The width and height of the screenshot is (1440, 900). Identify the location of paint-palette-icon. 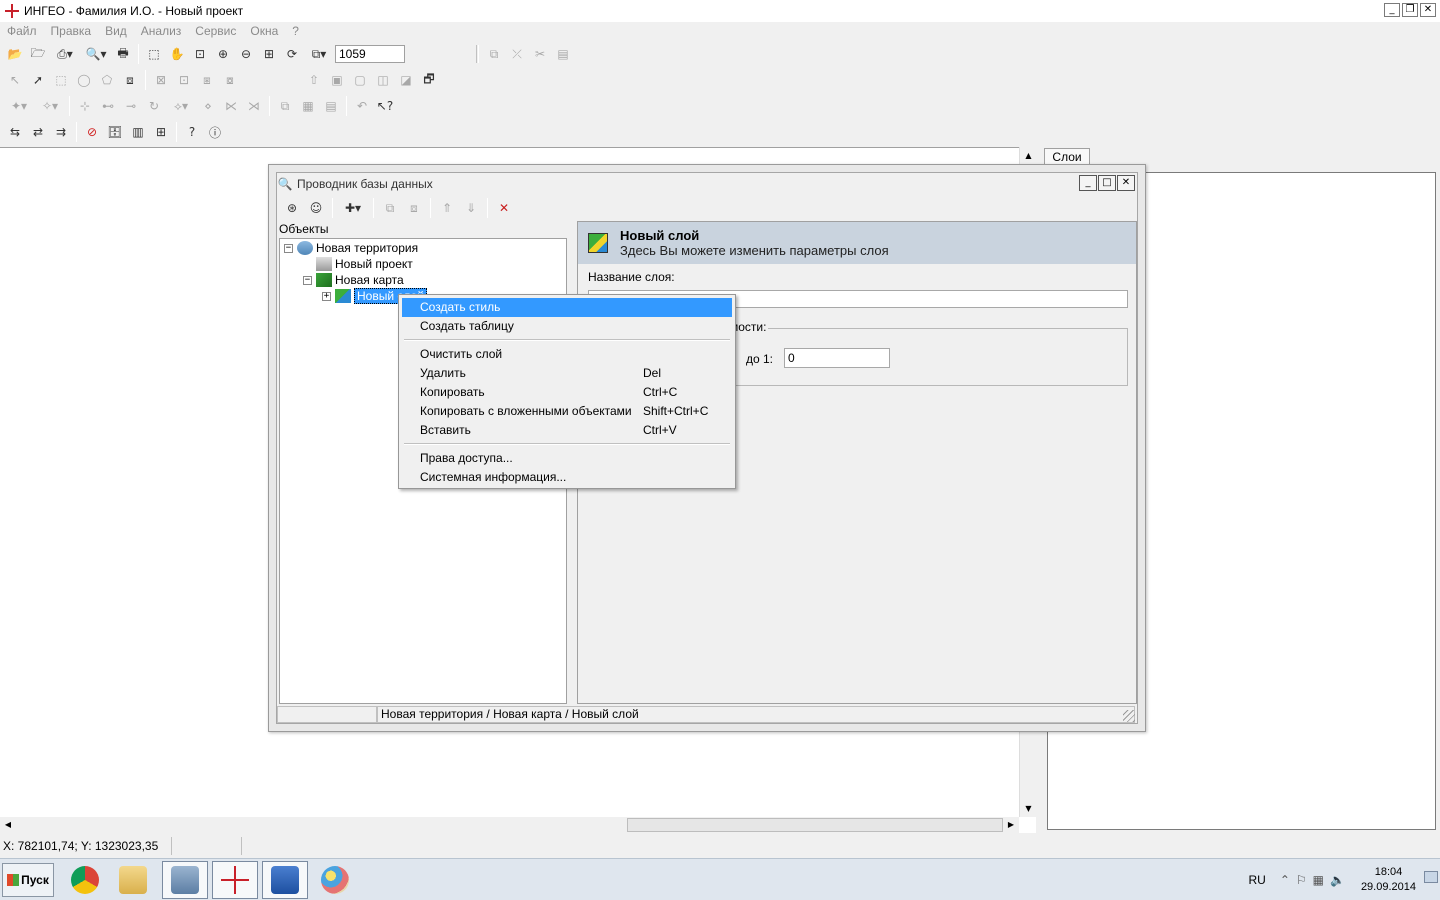
(335, 880).